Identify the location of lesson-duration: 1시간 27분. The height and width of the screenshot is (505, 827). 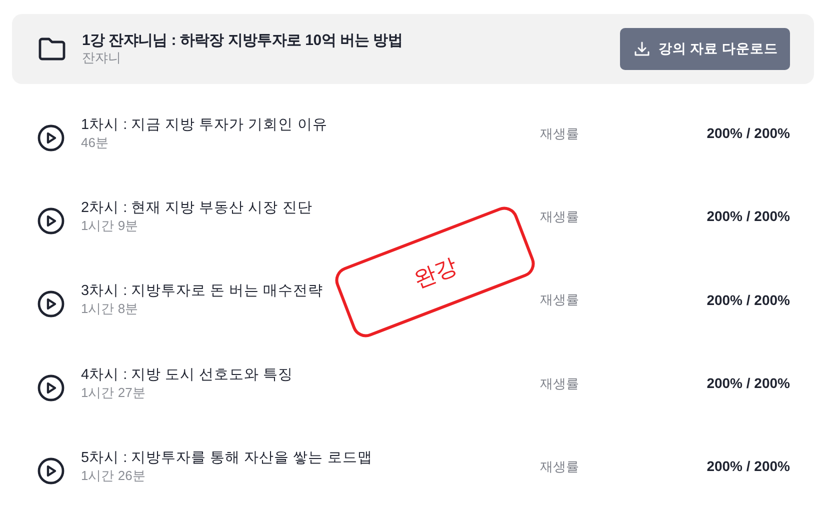
(113, 393).